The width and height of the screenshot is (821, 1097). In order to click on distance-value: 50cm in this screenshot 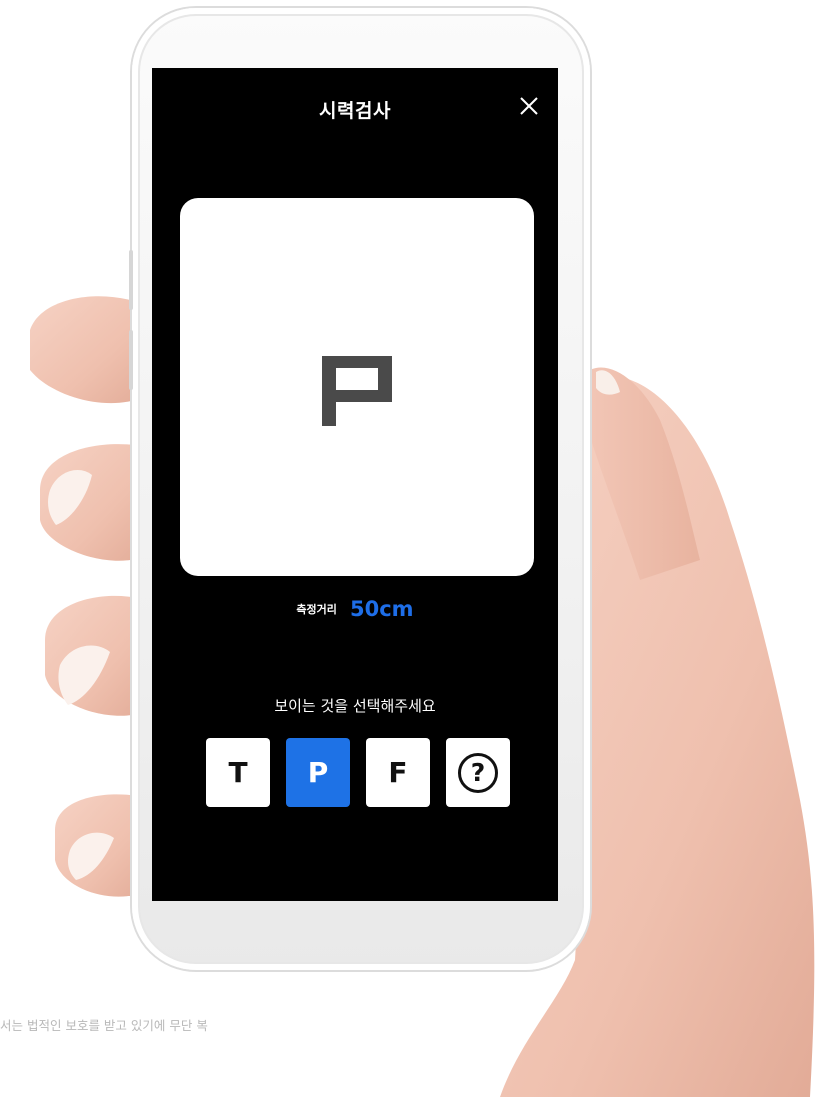, I will do `click(382, 609)`.